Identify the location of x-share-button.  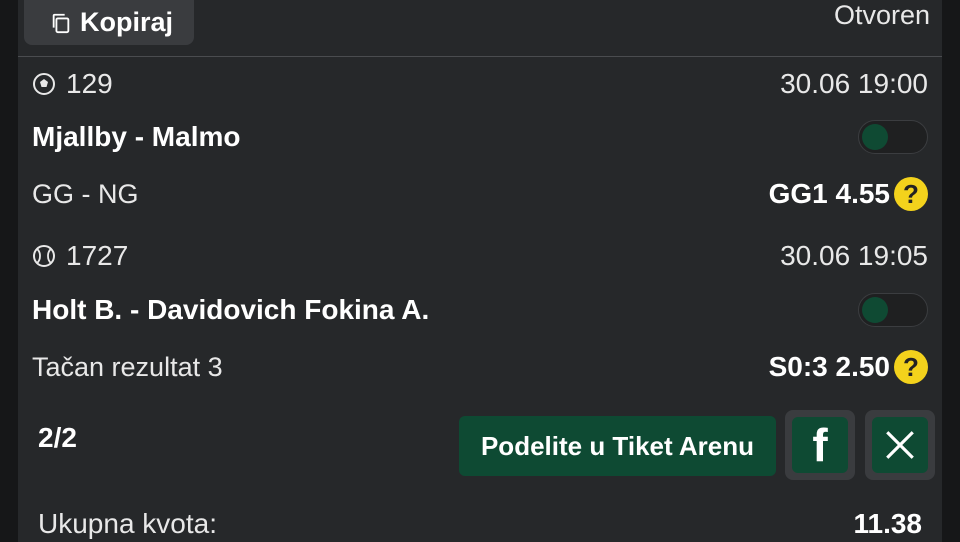
(900, 445).